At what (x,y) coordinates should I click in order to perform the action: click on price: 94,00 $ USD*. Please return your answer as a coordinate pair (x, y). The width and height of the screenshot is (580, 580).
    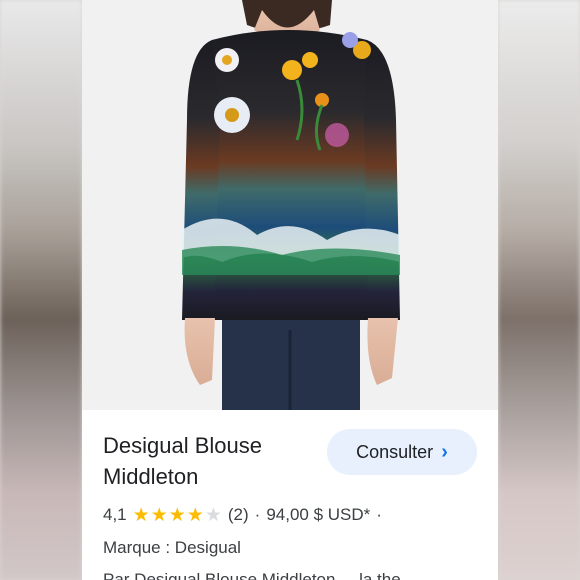
    Looking at the image, I should click on (318, 514).